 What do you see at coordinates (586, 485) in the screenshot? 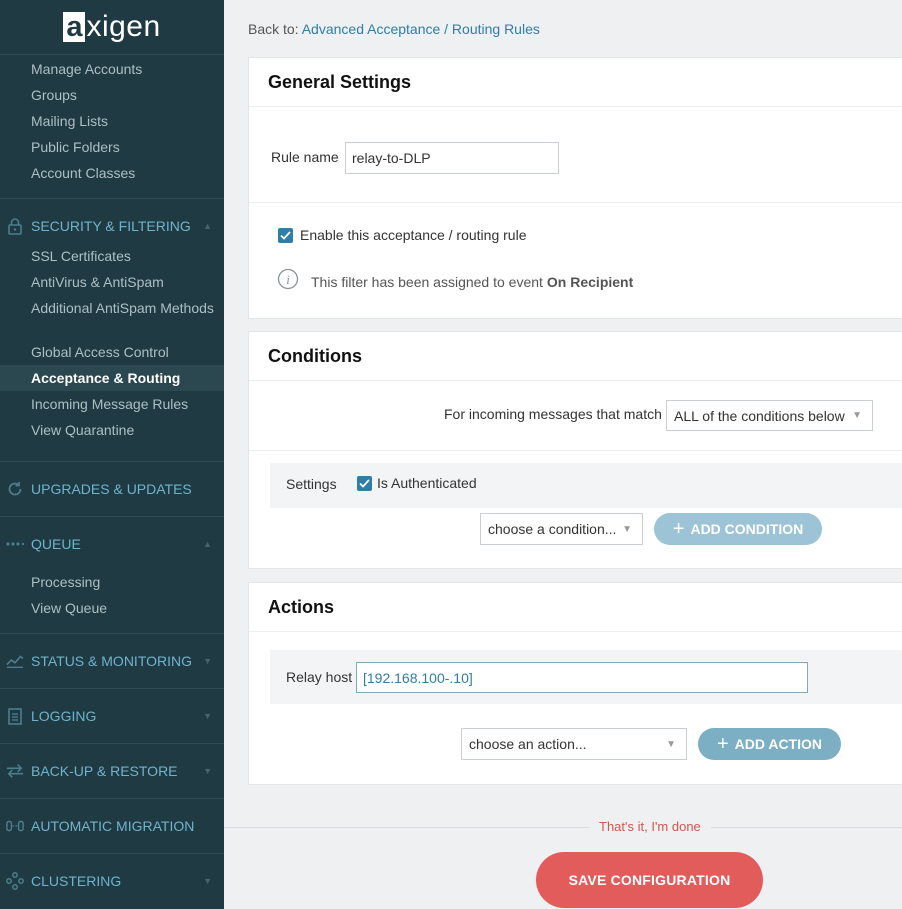
I see `condition-row: Settings Is Authenticated` at bounding box center [586, 485].